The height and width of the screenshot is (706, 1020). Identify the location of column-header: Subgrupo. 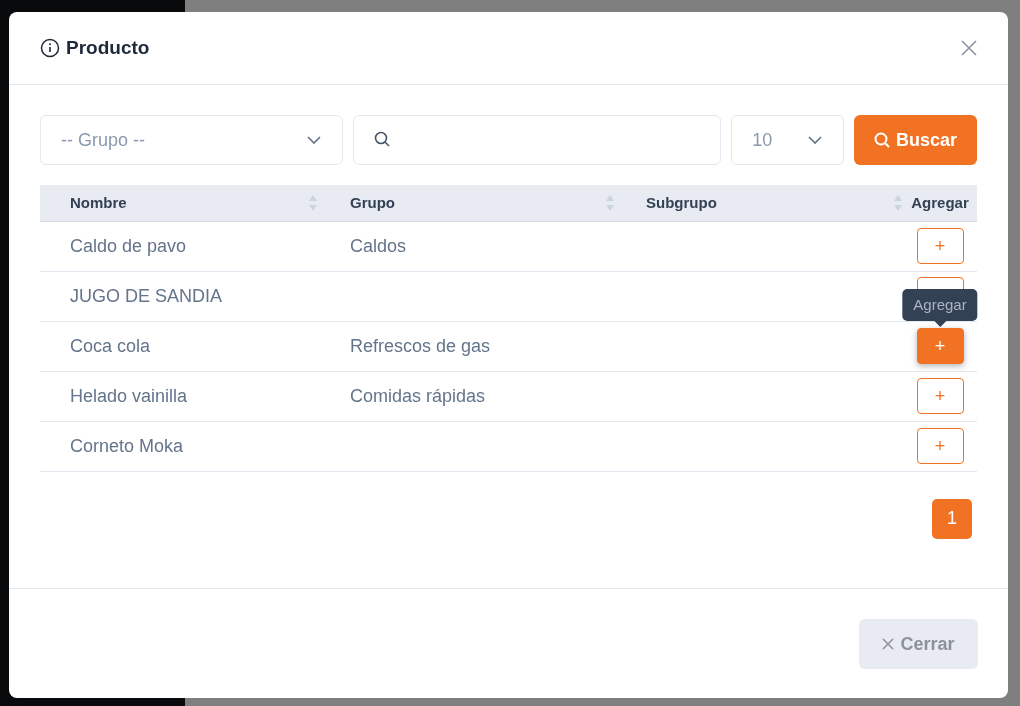
(681, 203).